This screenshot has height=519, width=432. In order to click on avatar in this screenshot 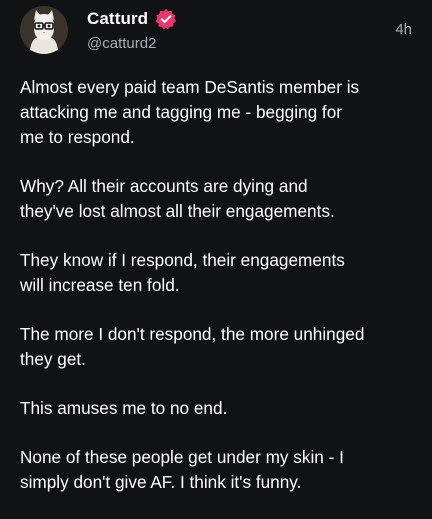, I will do `click(44, 30)`.